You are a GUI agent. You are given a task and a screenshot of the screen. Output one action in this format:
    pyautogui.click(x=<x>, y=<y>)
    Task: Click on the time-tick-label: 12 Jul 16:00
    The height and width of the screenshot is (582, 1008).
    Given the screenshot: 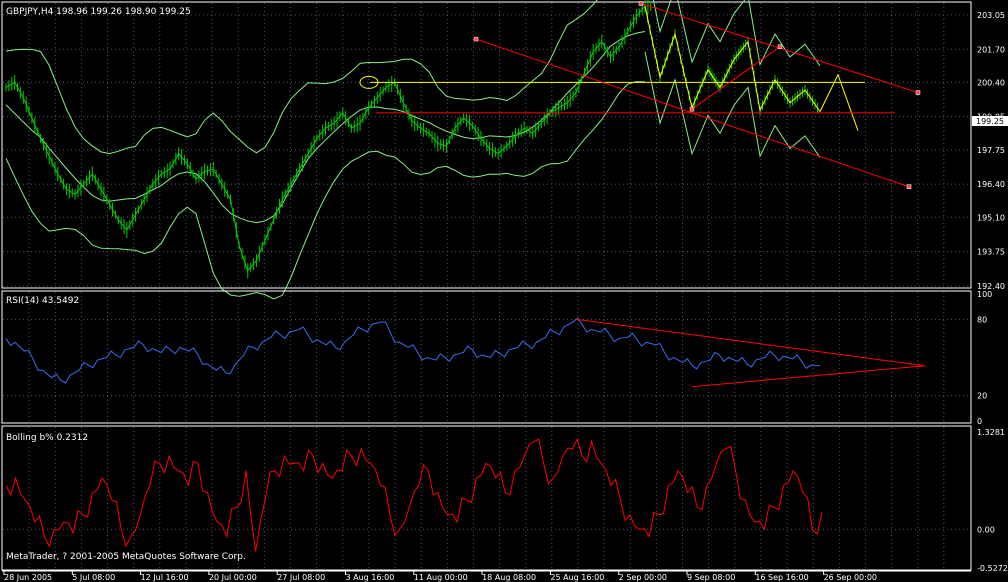 What is the action you would take?
    pyautogui.click(x=165, y=577)
    